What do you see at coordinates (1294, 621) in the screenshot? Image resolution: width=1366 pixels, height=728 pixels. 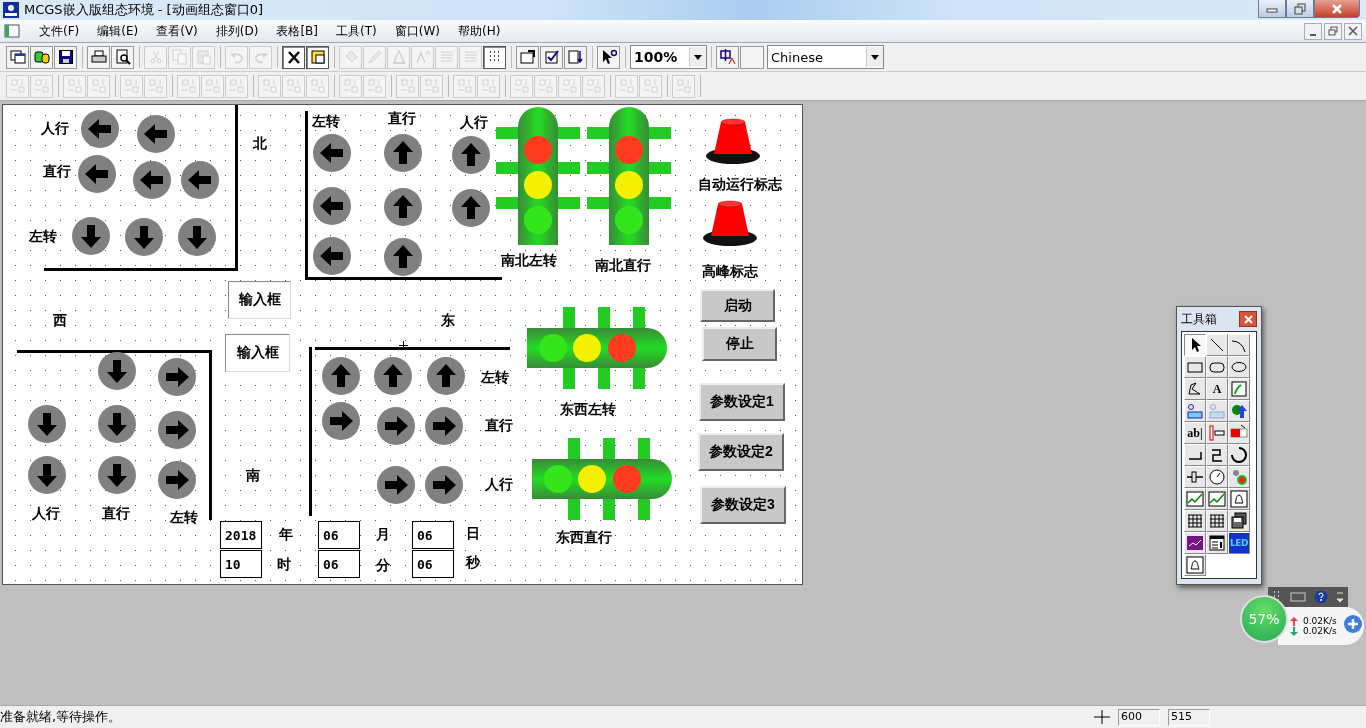 I see `up-arrow-icon` at bounding box center [1294, 621].